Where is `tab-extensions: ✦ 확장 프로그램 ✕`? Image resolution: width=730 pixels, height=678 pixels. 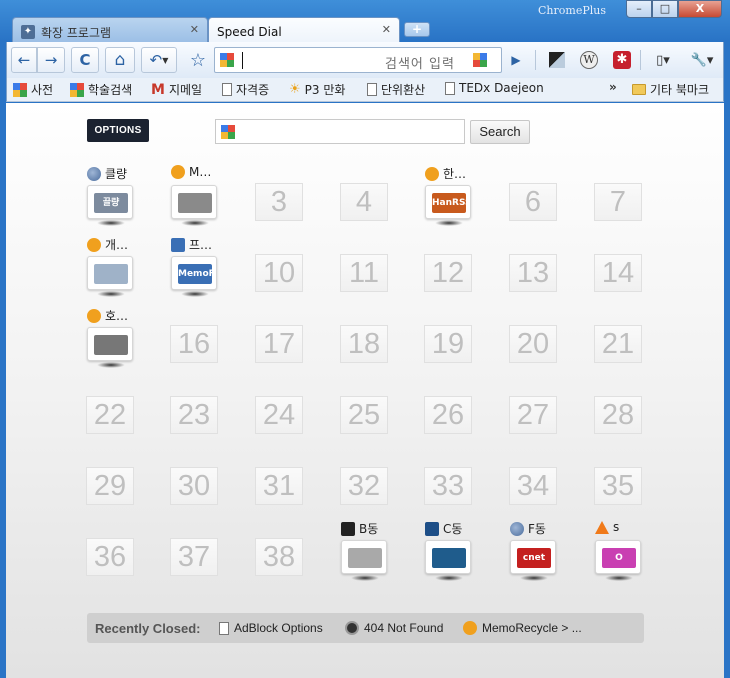 tab-extensions: ✦ 확장 프로그램 ✕ is located at coordinates (110, 29).